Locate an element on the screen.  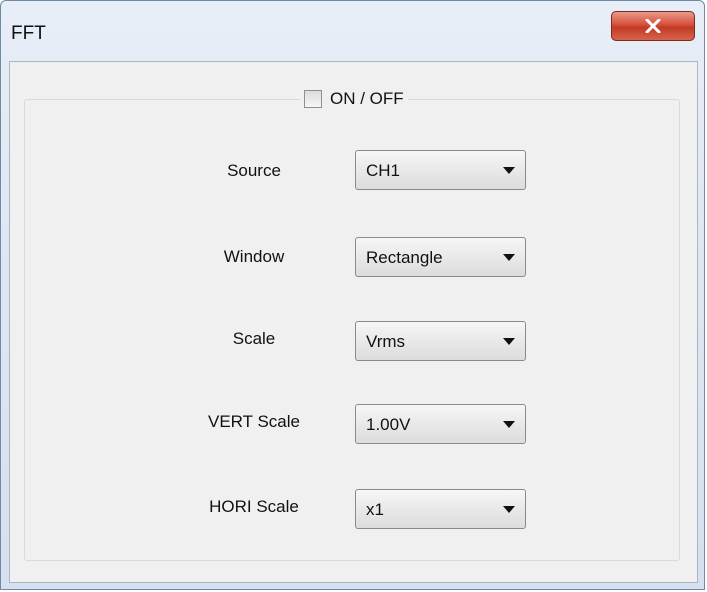
source-select: CH1 is located at coordinates (440, 170).